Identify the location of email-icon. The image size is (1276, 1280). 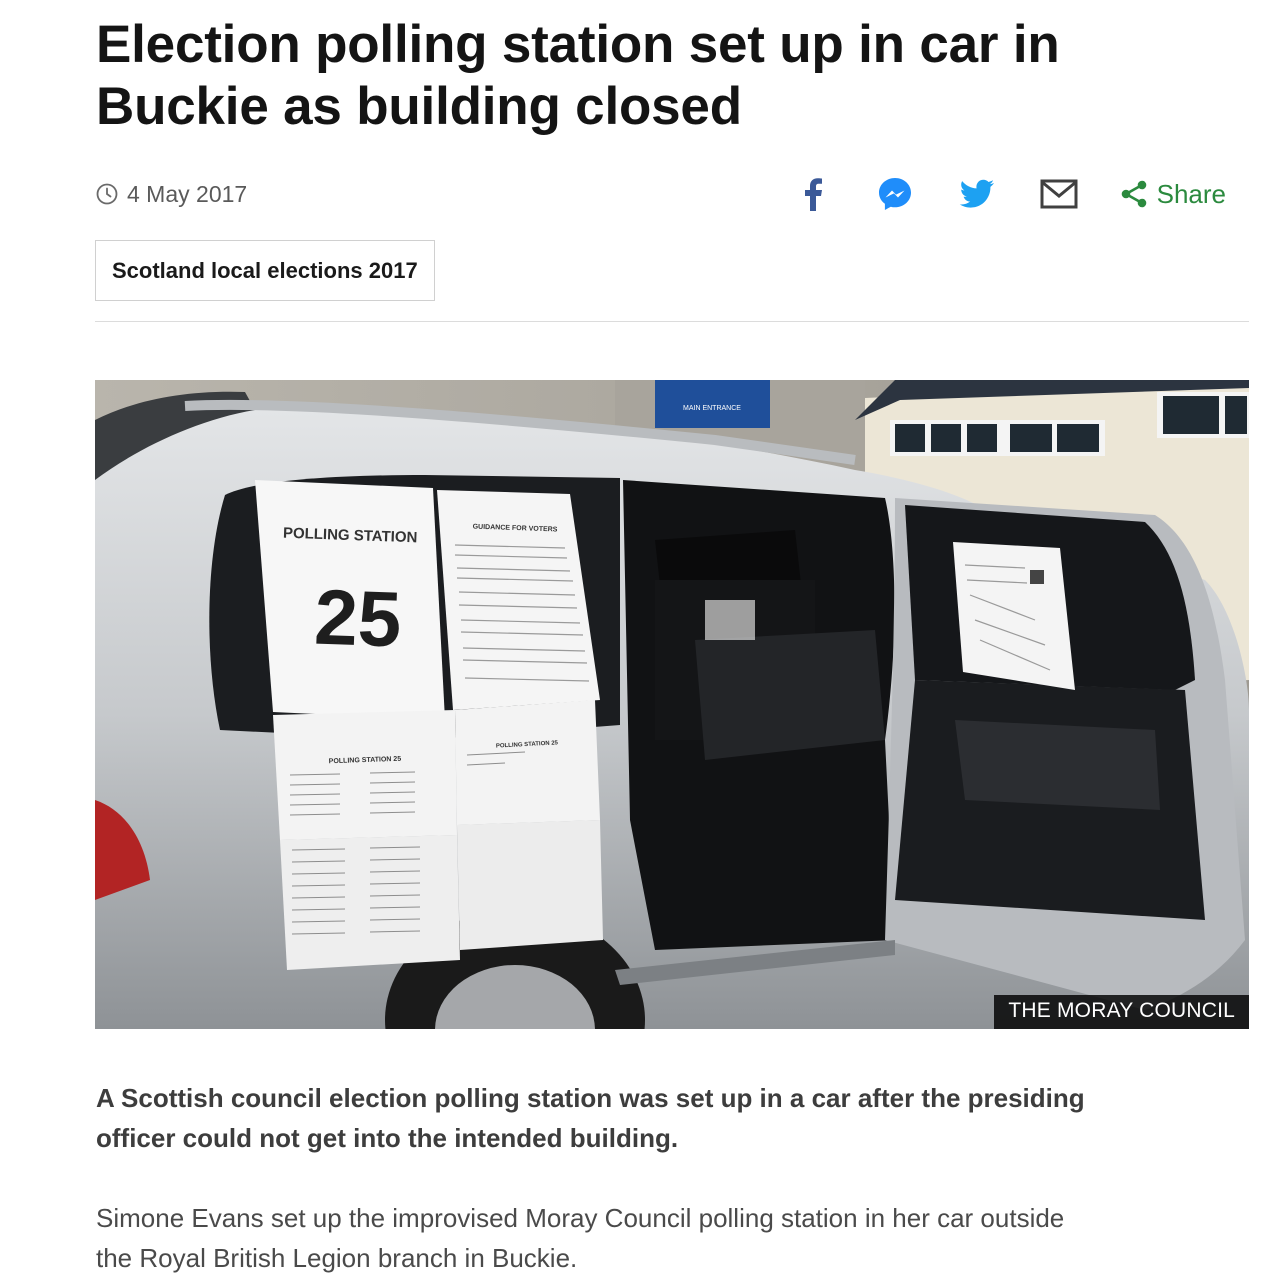
(1059, 194).